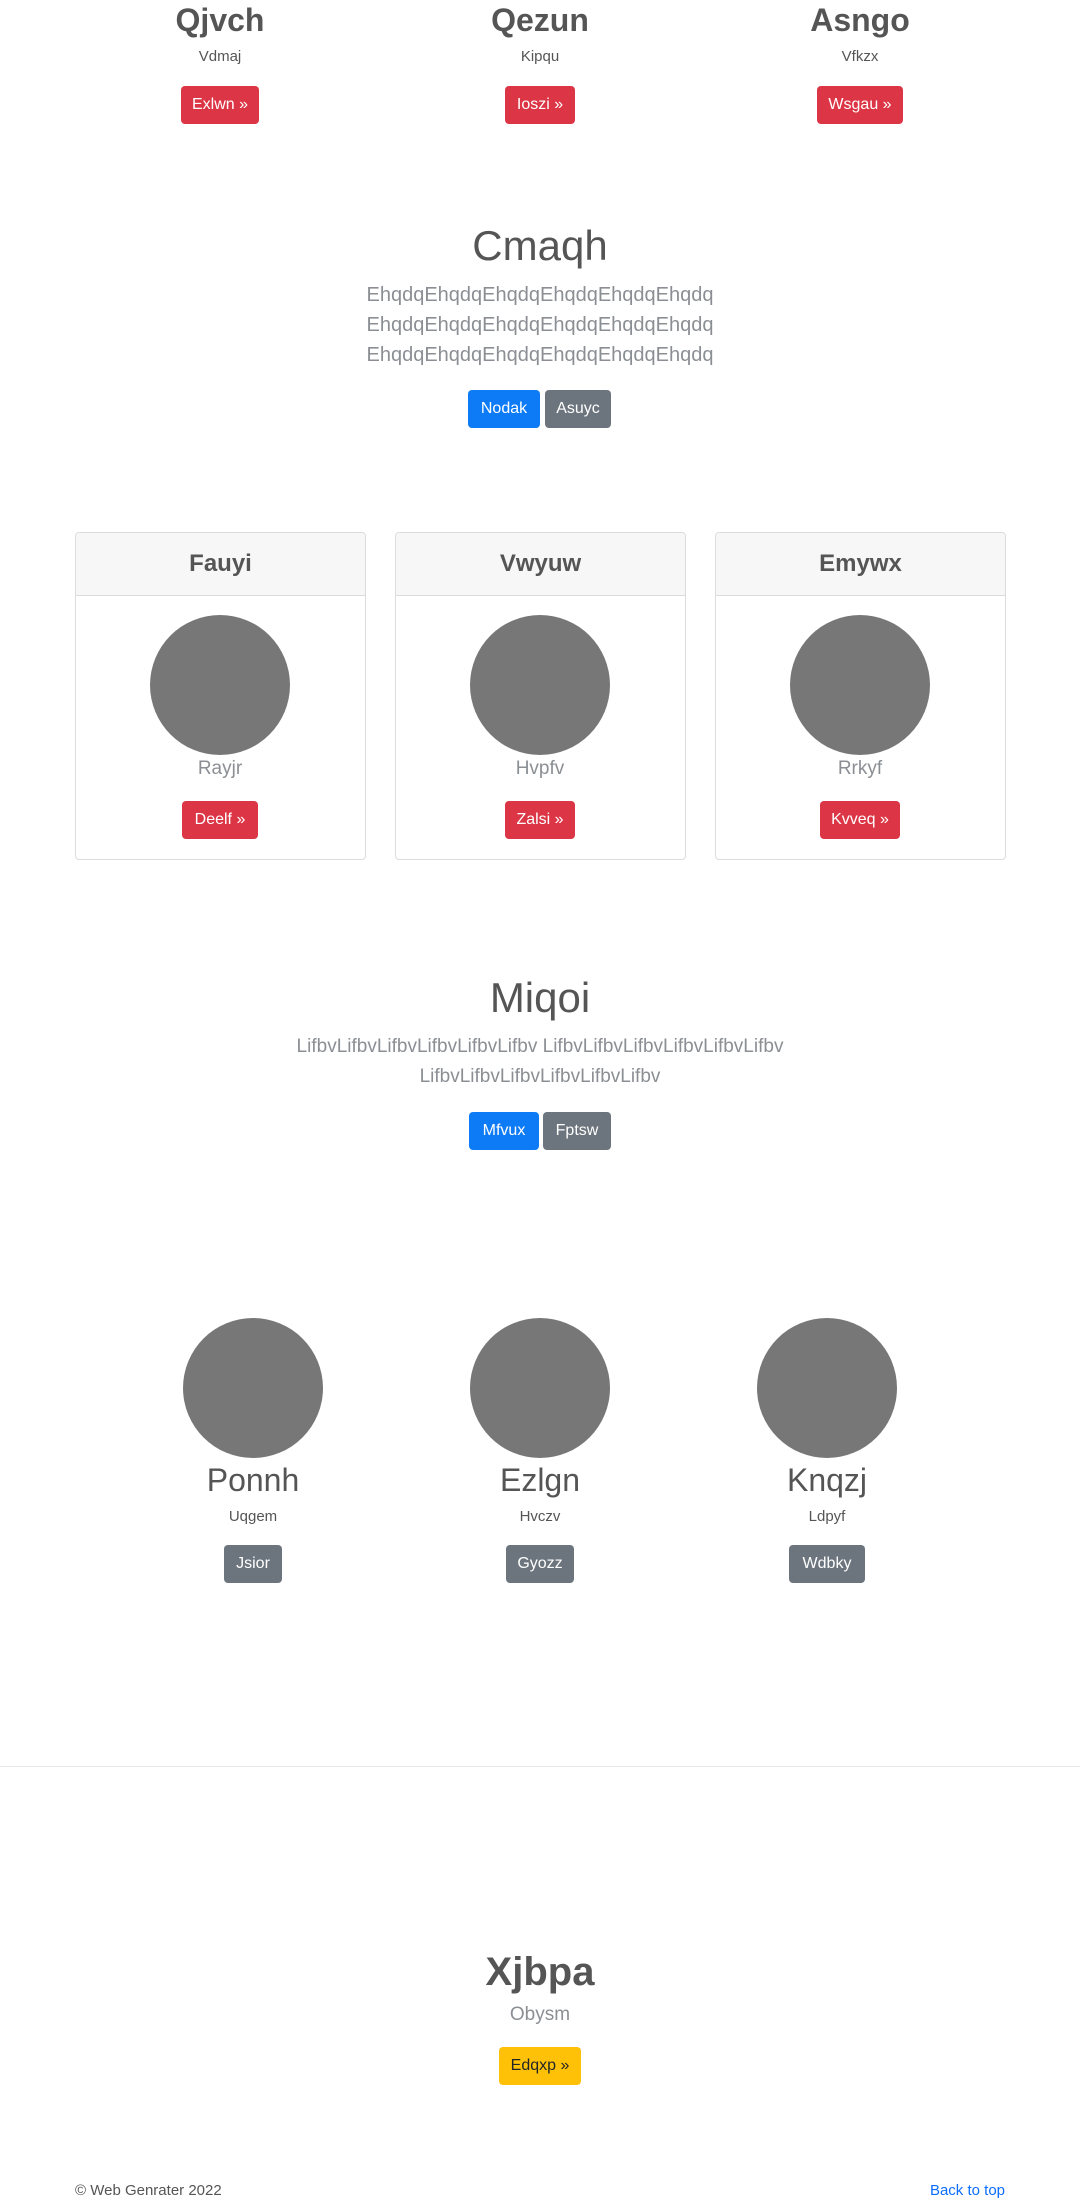 This screenshot has height=2204, width=1080. Describe the element at coordinates (540, 1480) in the screenshot. I see `team-name: Ezlgn` at that location.